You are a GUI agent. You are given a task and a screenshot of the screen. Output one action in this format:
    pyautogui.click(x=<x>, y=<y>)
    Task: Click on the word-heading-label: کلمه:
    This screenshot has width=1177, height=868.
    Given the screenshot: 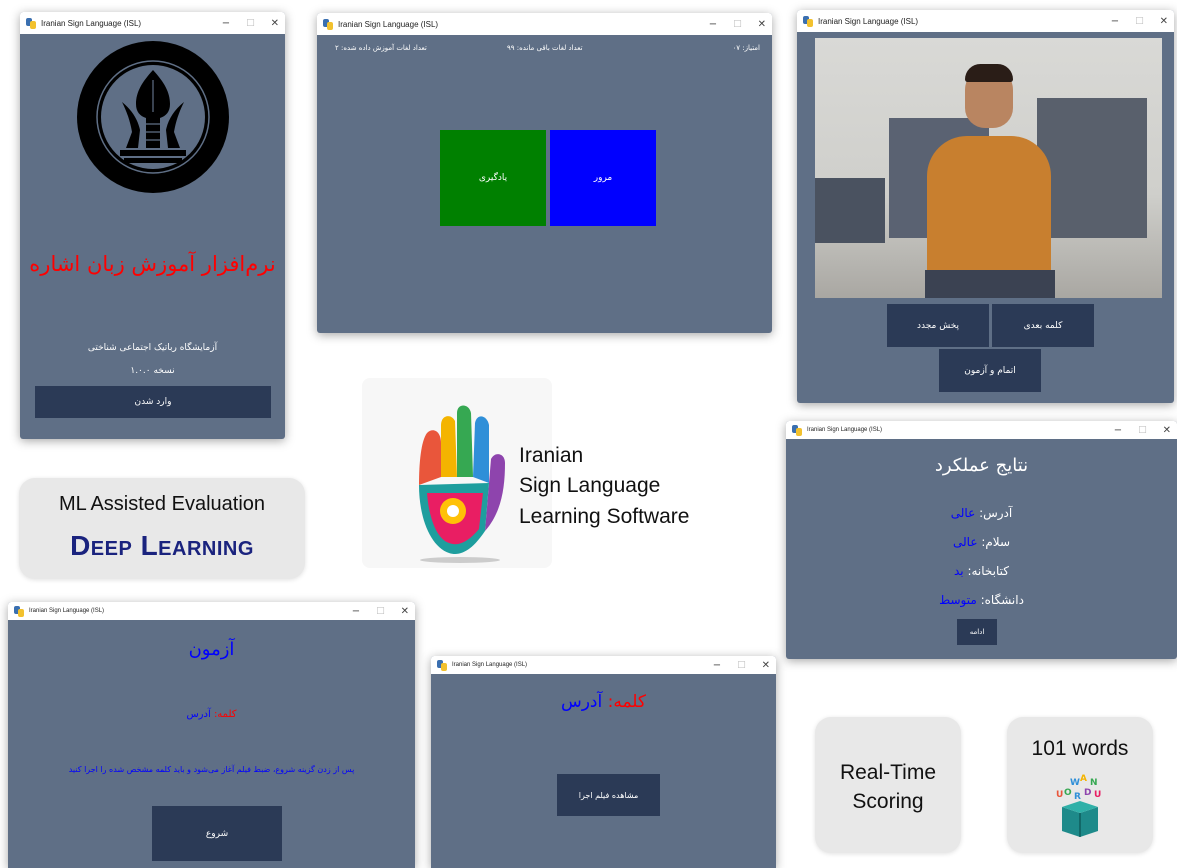 What is the action you would take?
    pyautogui.click(x=627, y=702)
    